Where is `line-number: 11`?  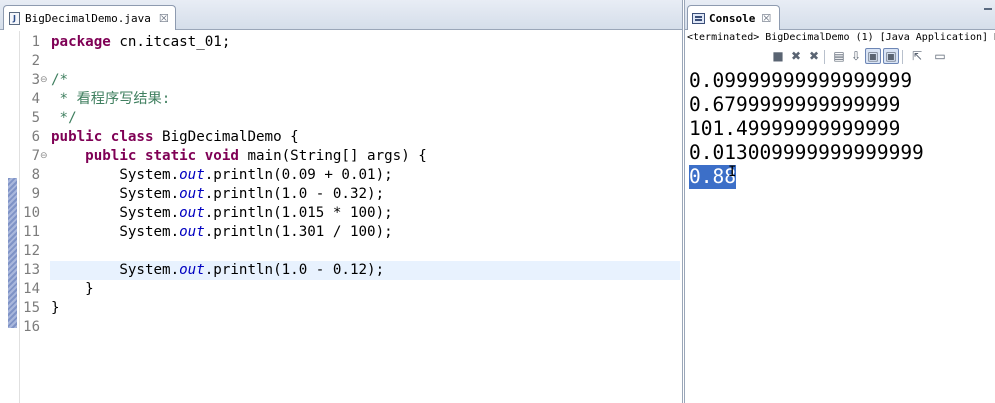
line-number: 11 is located at coordinates (31, 232).